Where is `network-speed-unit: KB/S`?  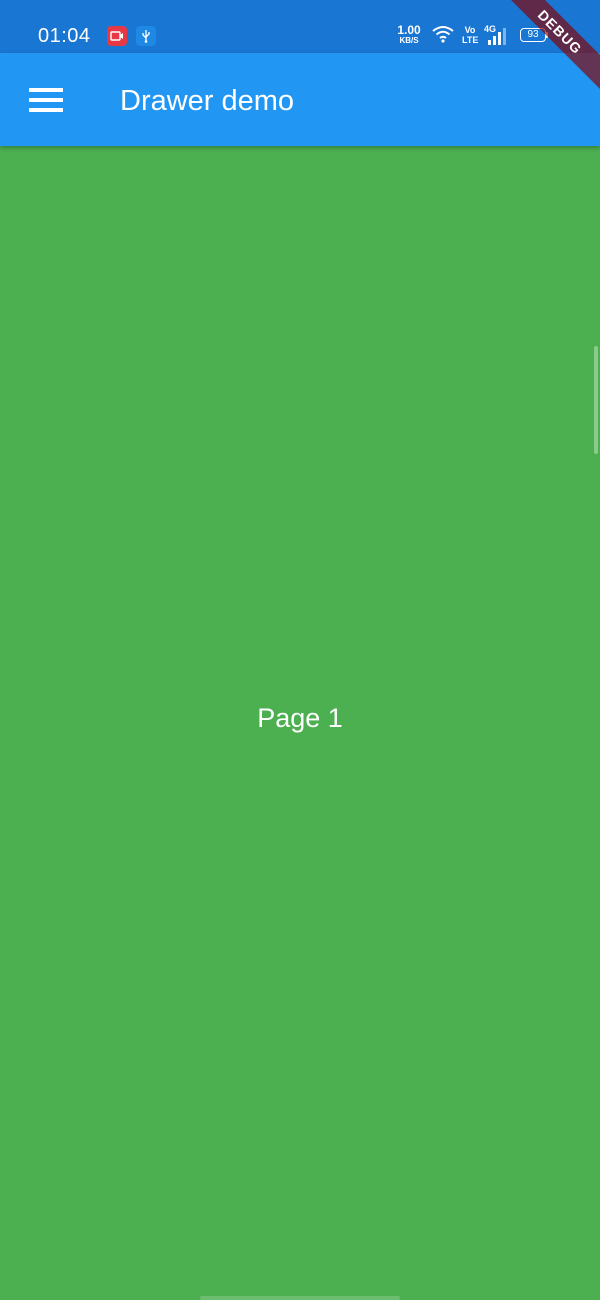
network-speed-unit: KB/S is located at coordinates (409, 40).